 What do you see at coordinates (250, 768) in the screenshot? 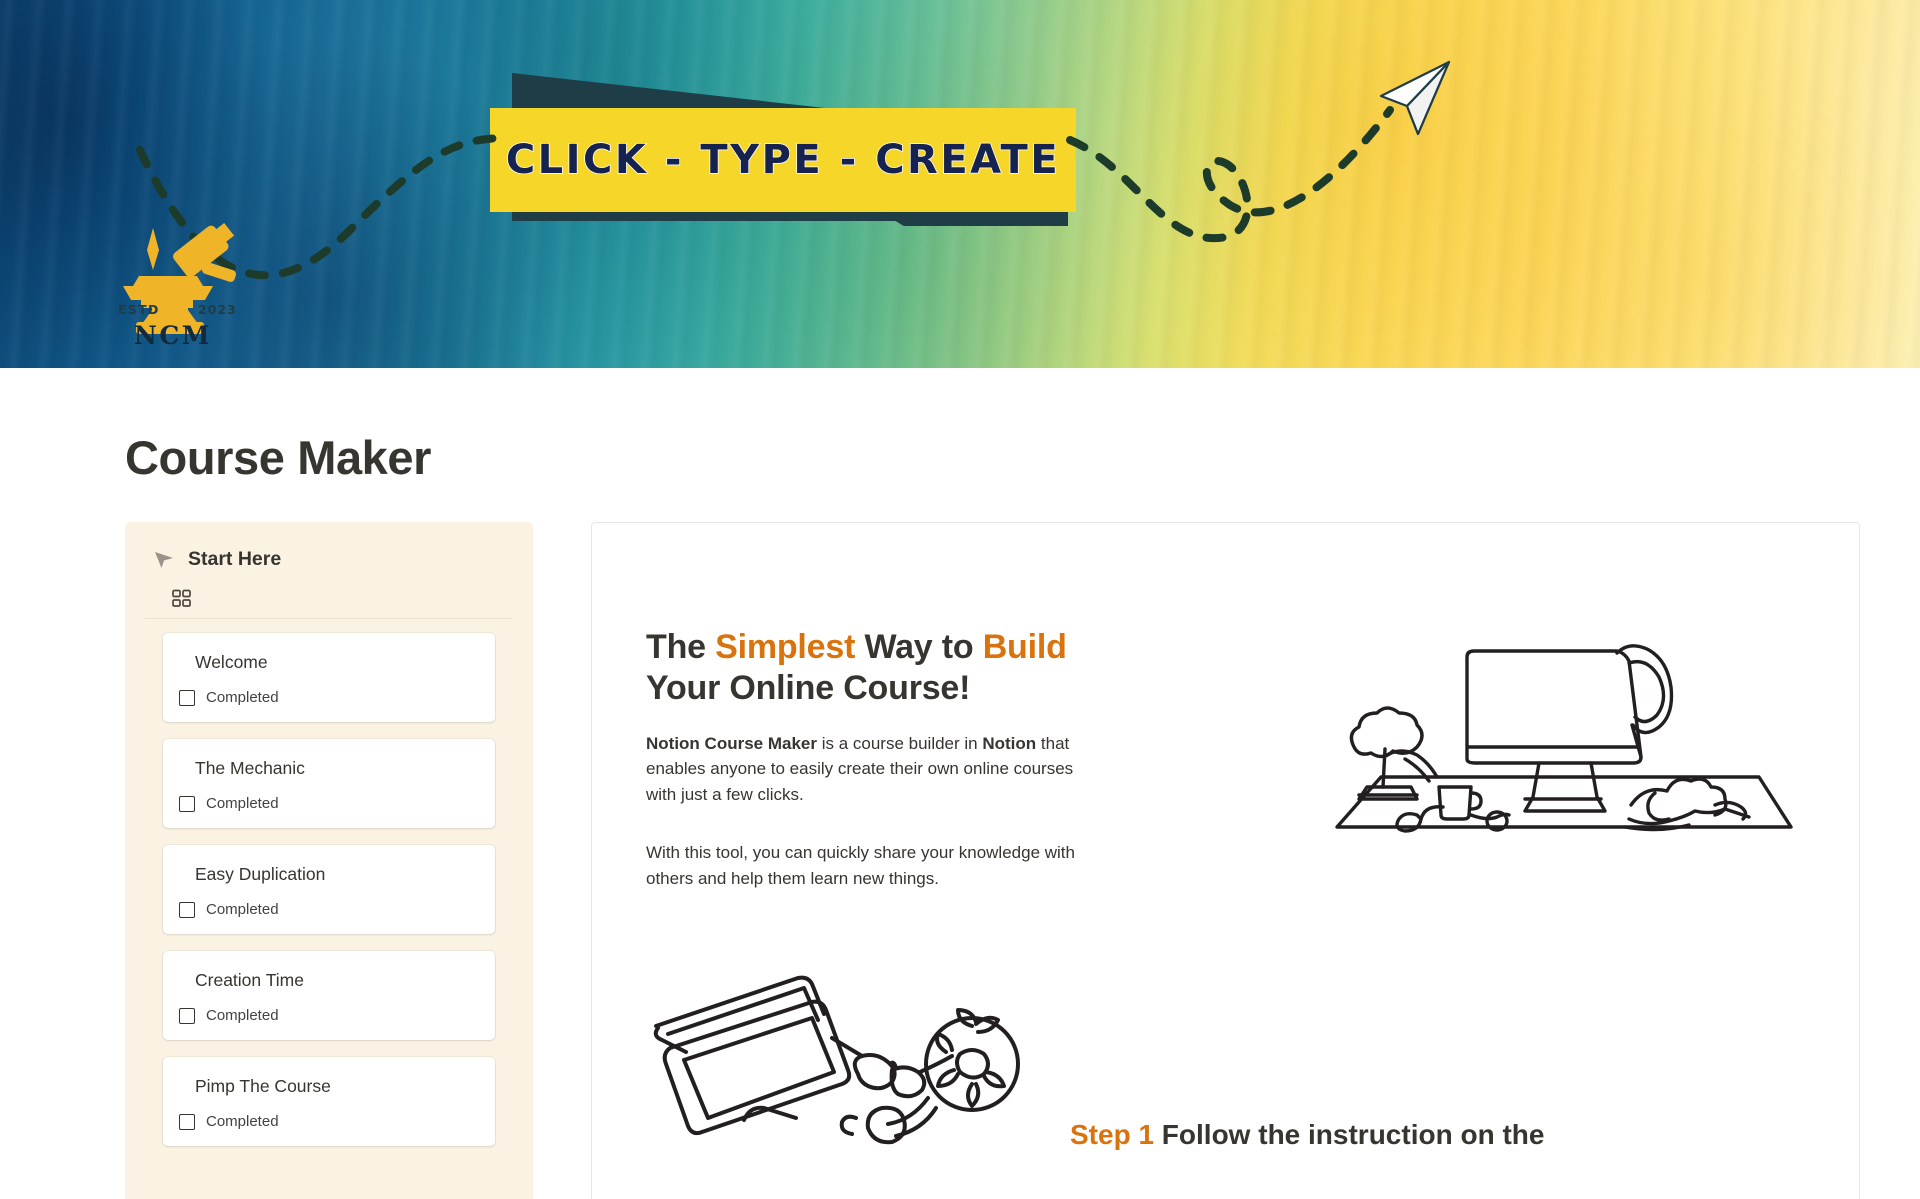
I see `card-title: The Mechanic` at bounding box center [250, 768].